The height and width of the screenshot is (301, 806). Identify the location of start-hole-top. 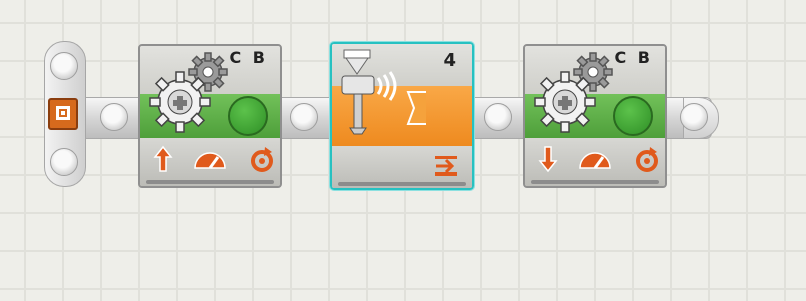
(64, 66).